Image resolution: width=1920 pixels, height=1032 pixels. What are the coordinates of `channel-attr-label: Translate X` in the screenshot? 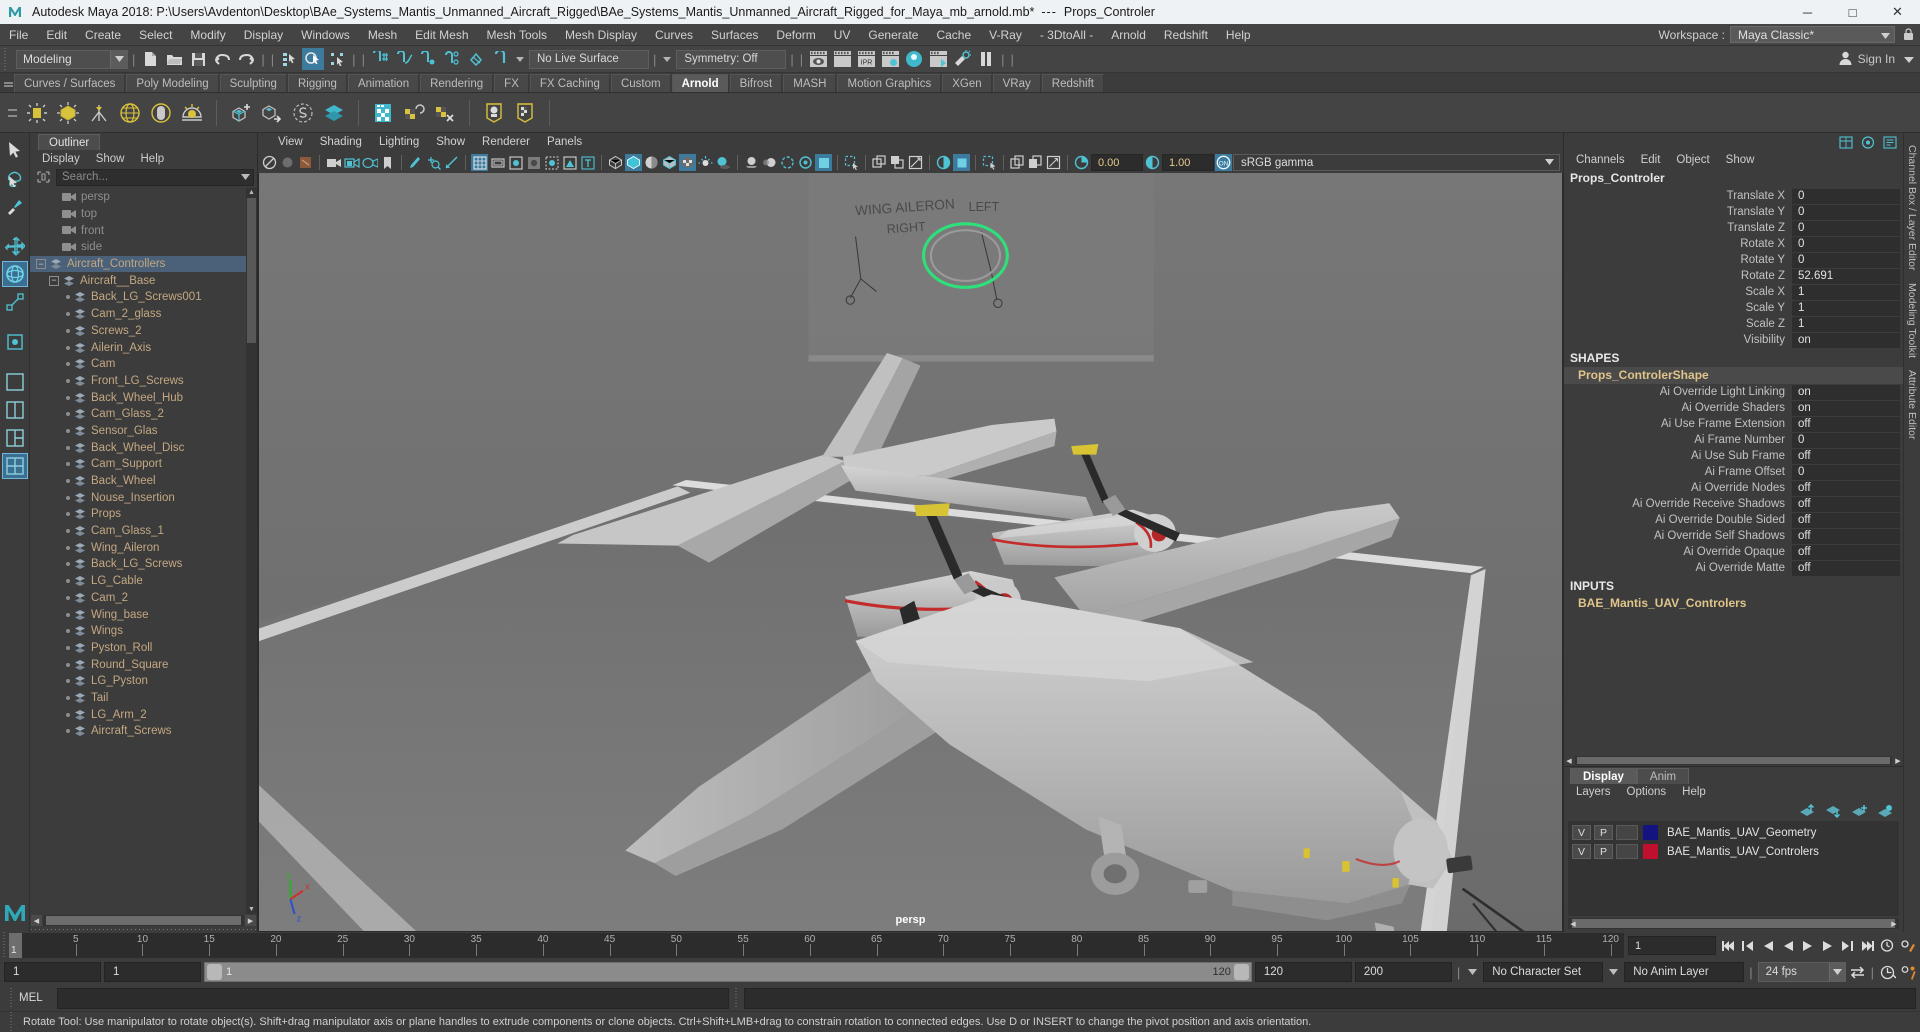 It's located at (1678, 196).